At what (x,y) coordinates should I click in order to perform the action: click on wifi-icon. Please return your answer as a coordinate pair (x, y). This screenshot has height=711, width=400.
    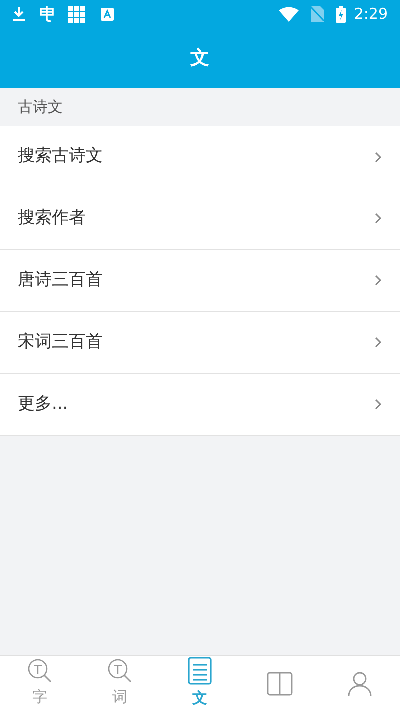
    Looking at the image, I should click on (289, 14).